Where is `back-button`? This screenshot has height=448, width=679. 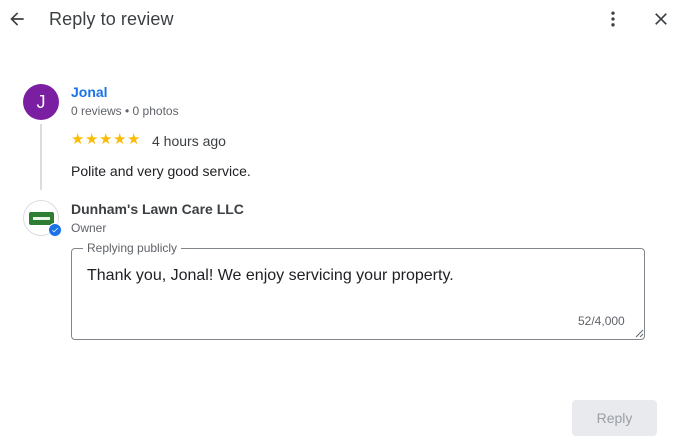 back-button is located at coordinates (17, 19).